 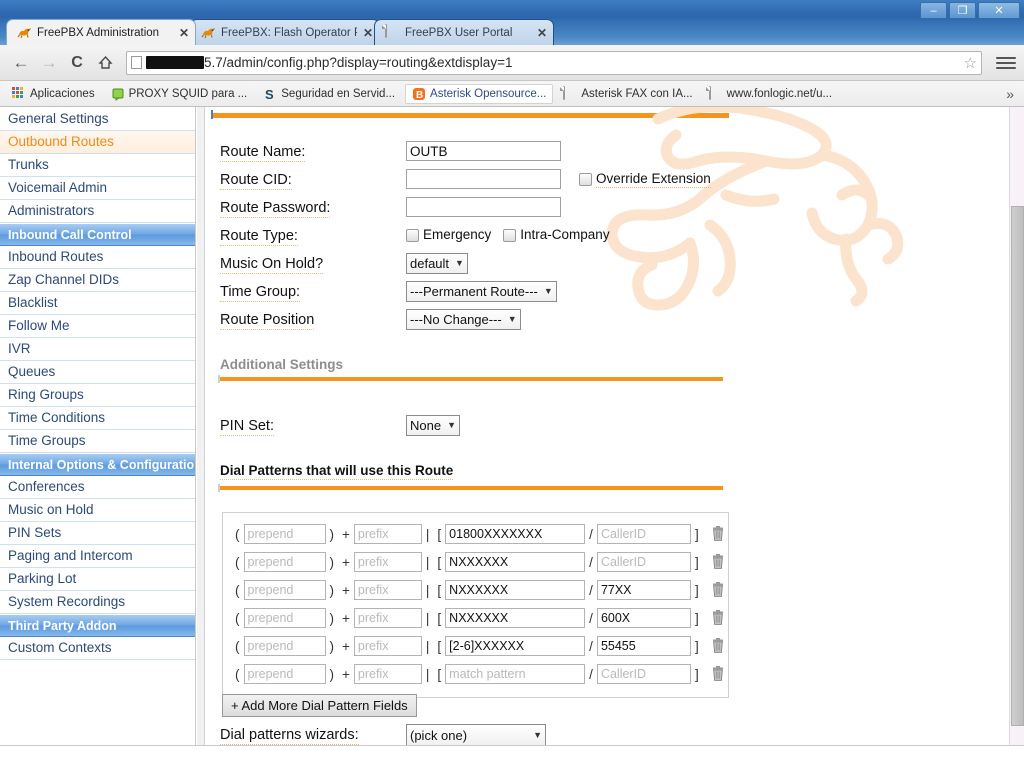 I want to click on page-scrollbar, so click(x=1016, y=426).